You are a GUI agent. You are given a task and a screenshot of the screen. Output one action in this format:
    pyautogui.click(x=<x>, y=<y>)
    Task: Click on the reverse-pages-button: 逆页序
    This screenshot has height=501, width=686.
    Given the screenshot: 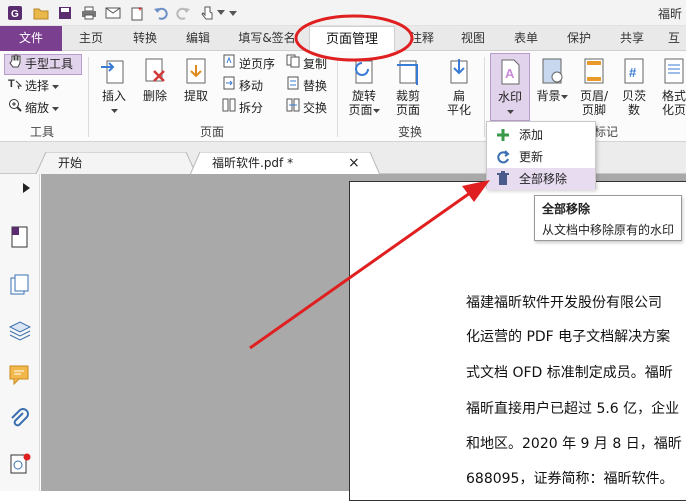 What is the action you would take?
    pyautogui.click(x=248, y=64)
    